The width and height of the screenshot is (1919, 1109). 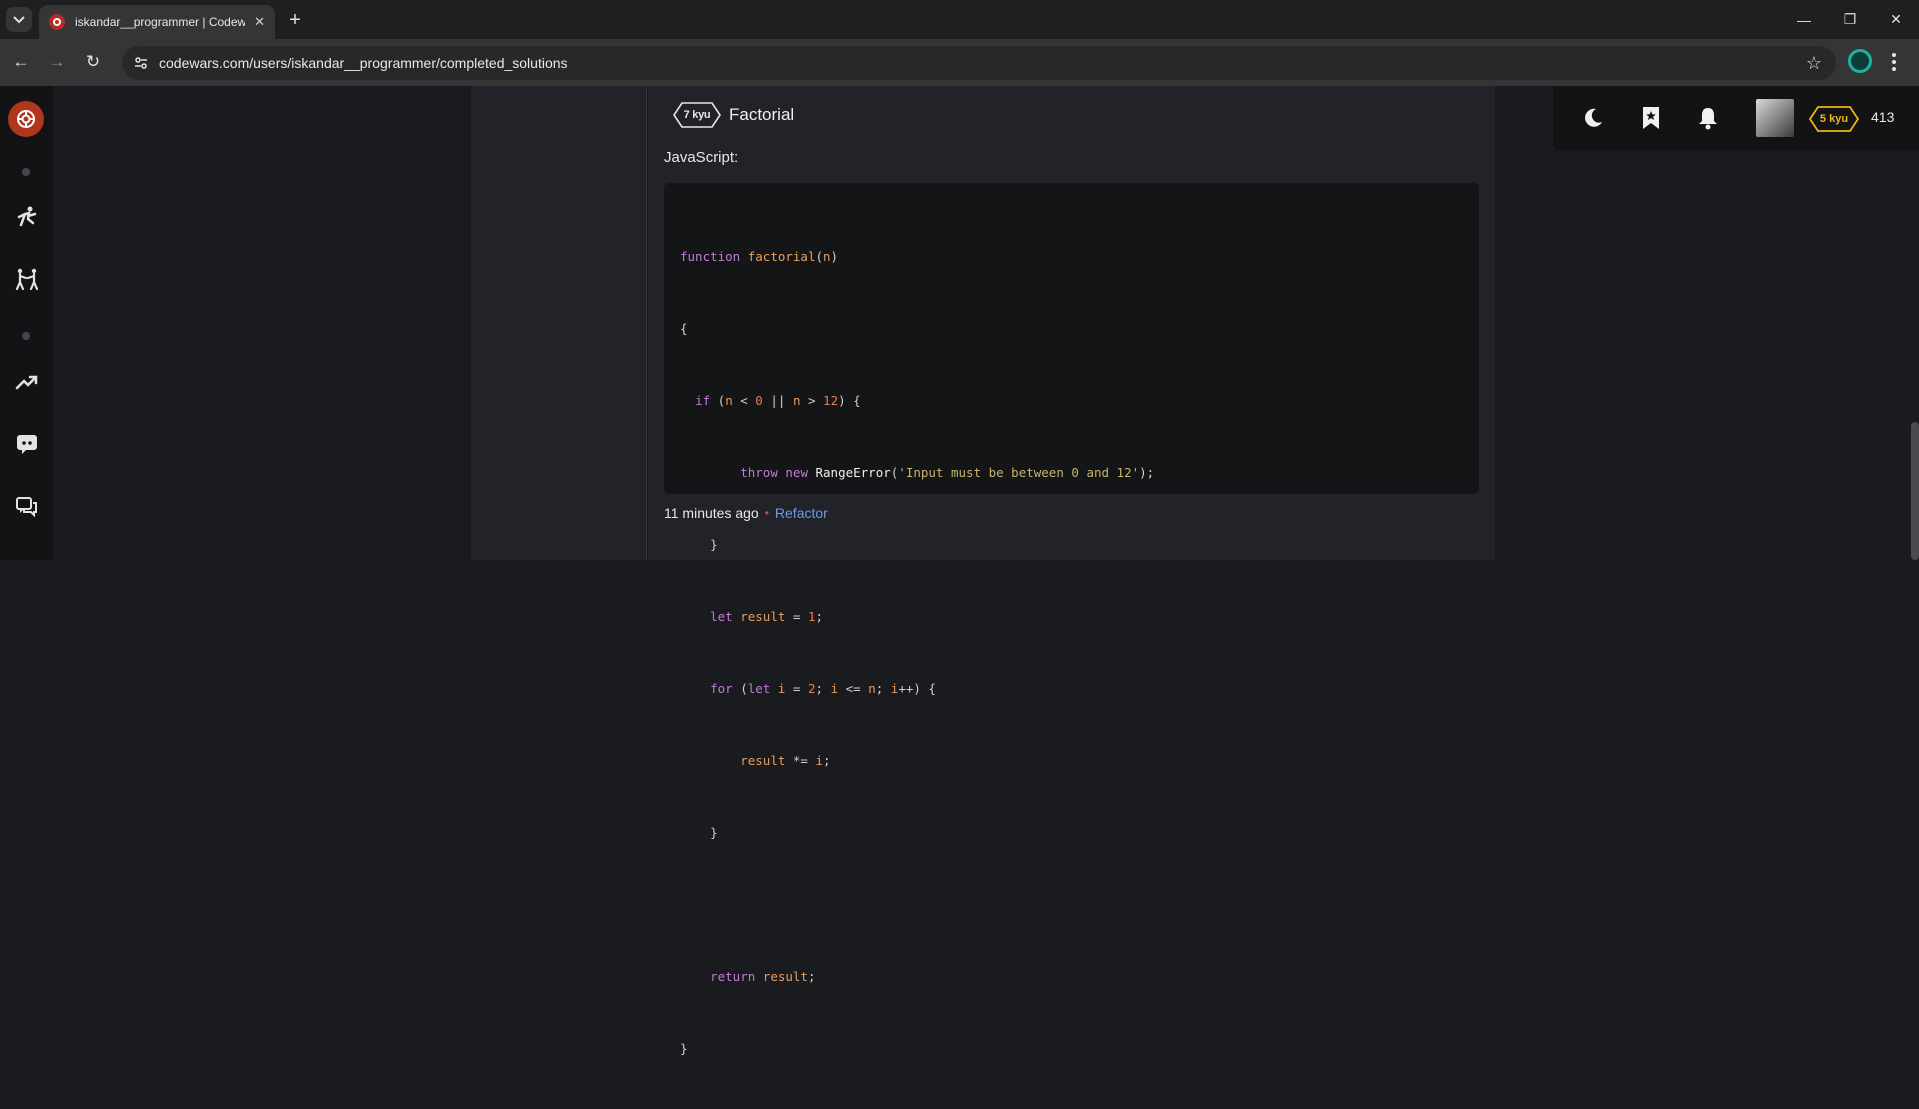 What do you see at coordinates (295, 20) in the screenshot?
I see `new-tab-button: +` at bounding box center [295, 20].